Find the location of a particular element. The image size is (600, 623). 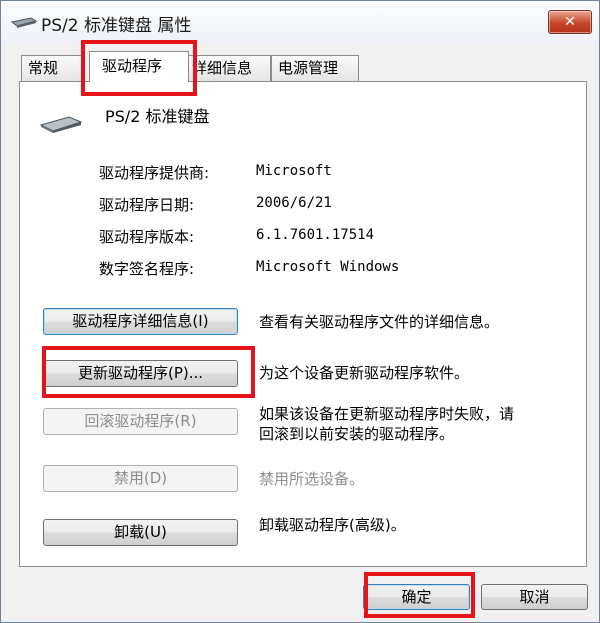

ok-button: 确定 is located at coordinates (416, 597).